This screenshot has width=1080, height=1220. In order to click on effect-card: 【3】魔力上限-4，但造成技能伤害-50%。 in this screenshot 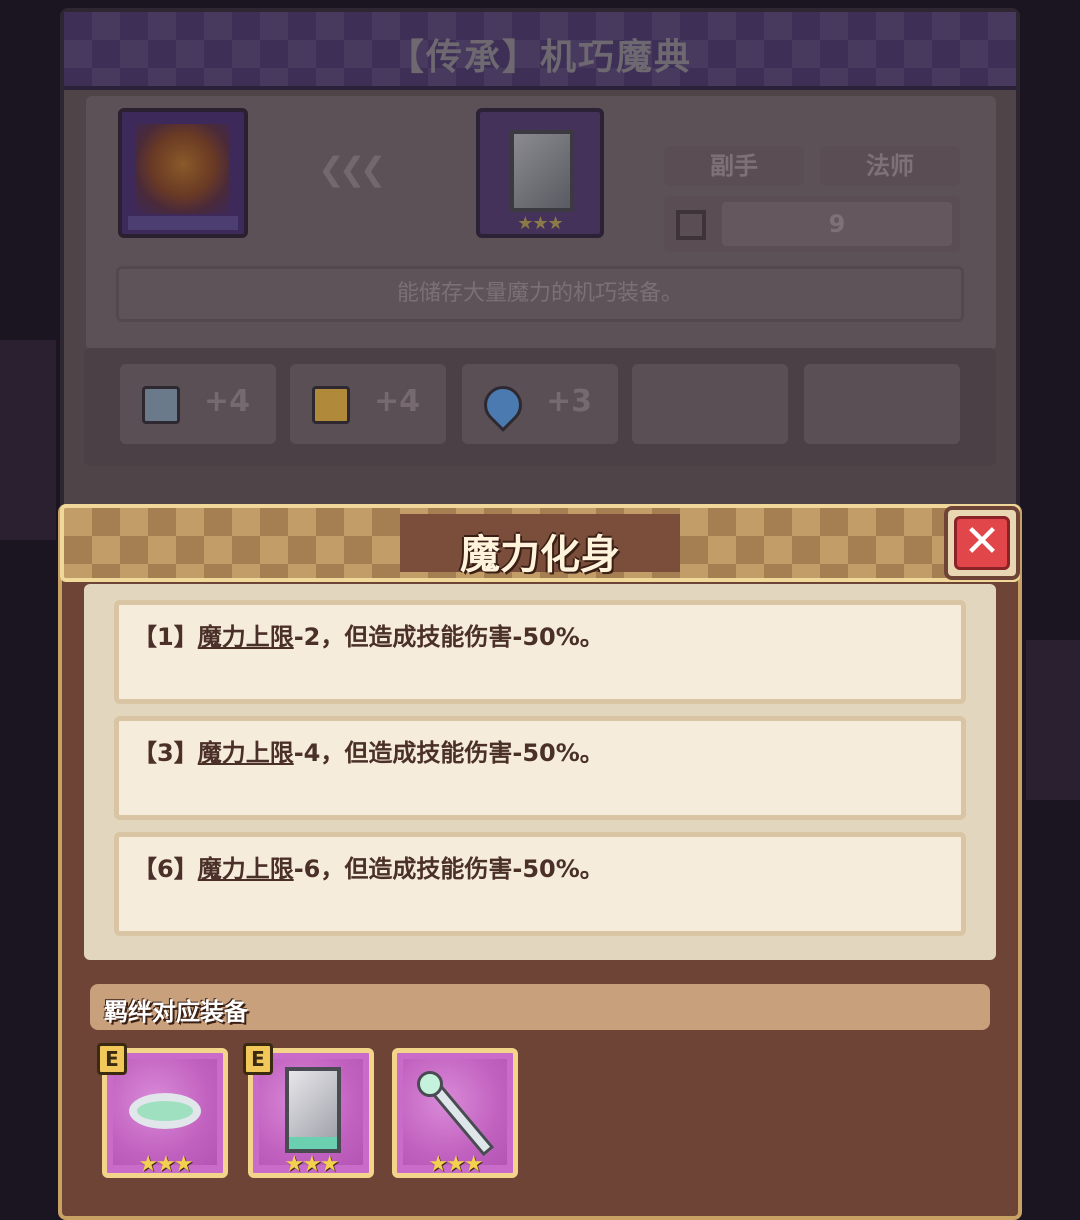, I will do `click(540, 768)`.